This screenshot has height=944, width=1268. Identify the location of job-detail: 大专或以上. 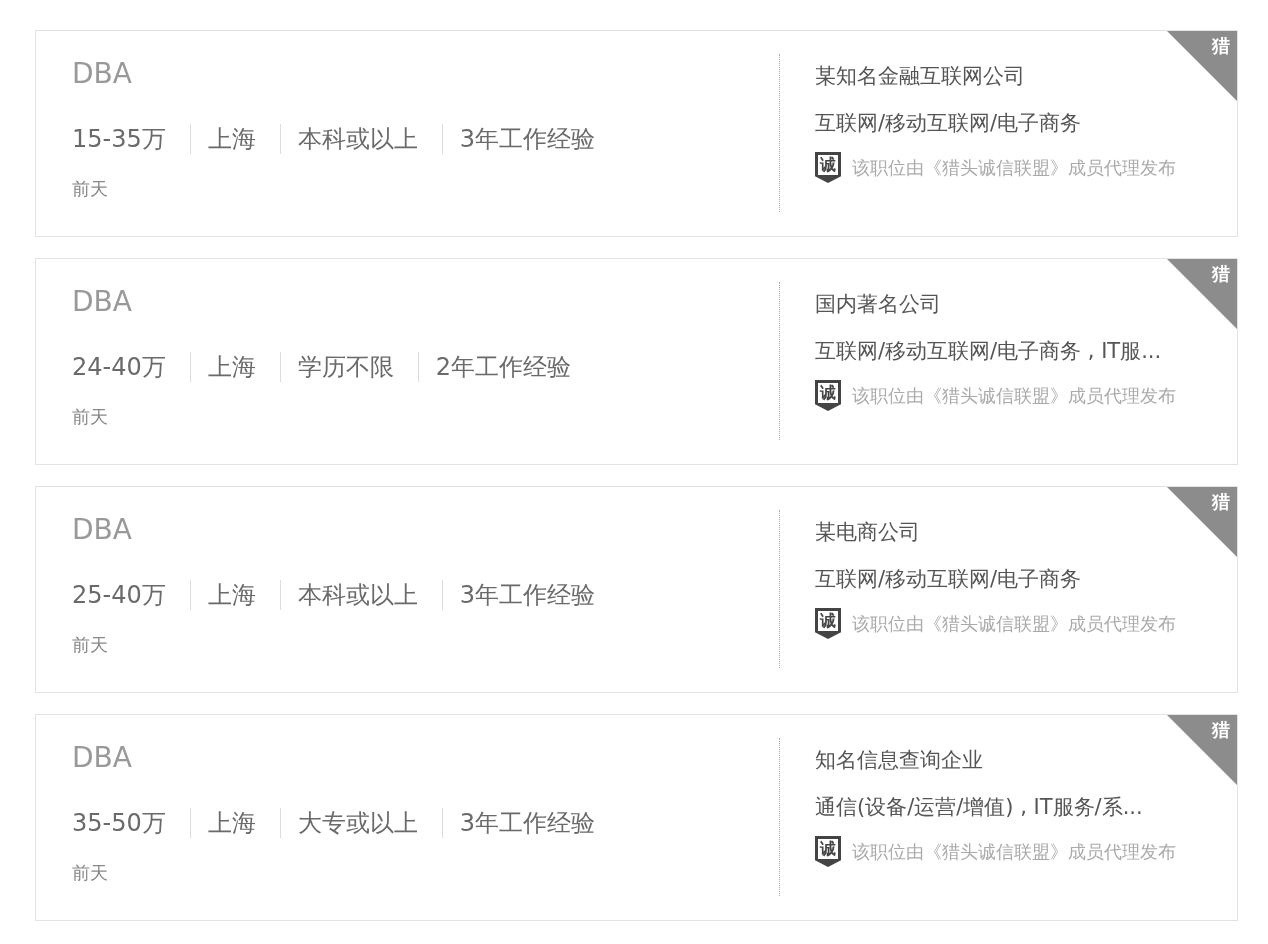
(357, 823).